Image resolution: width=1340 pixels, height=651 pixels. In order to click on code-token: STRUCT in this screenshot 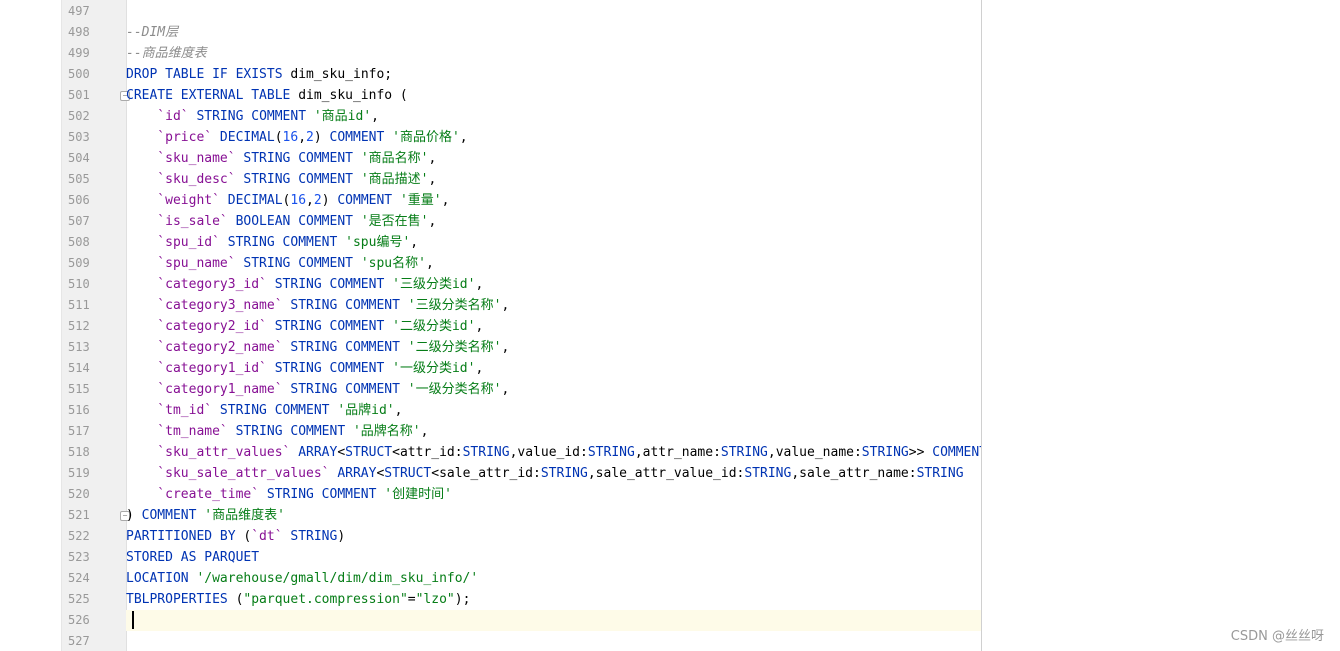, I will do `click(369, 452)`.